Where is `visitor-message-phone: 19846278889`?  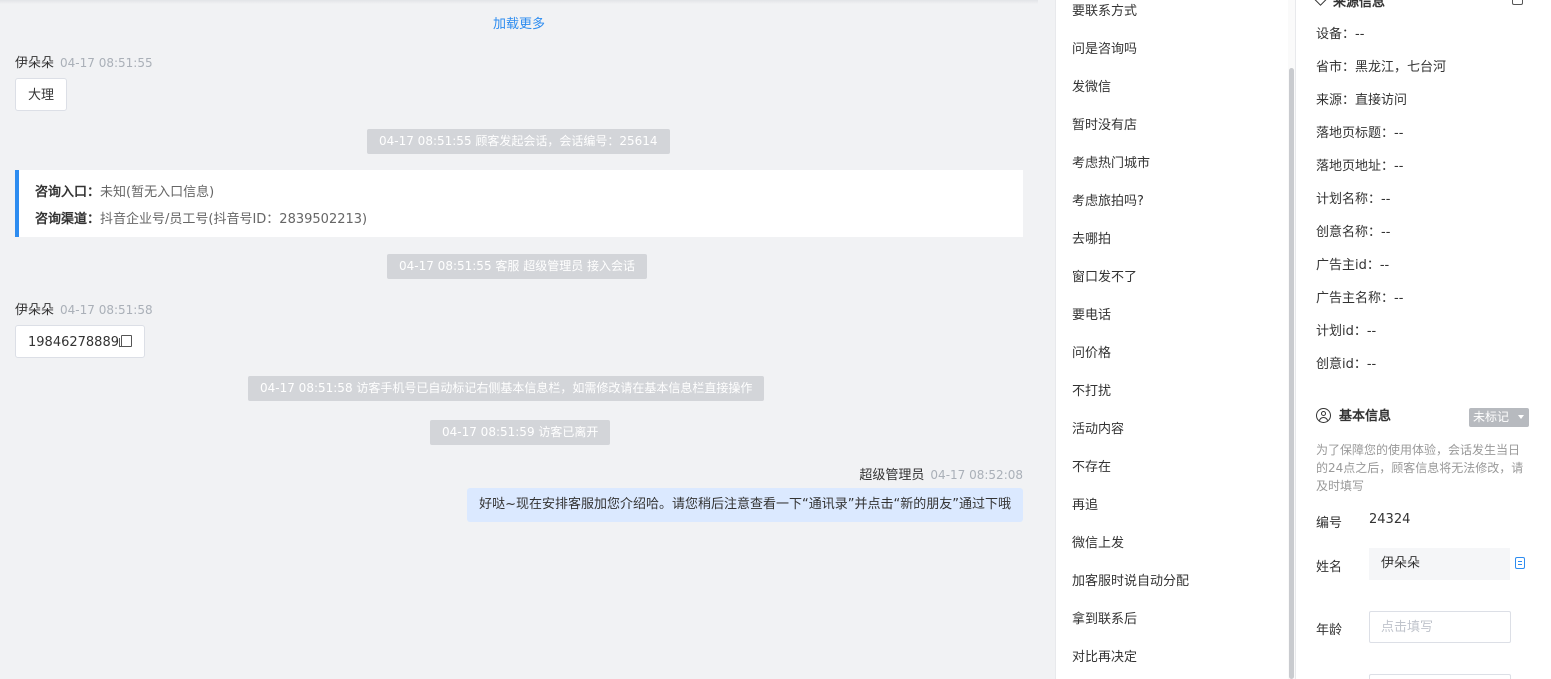 visitor-message-phone: 19846278889 is located at coordinates (80, 341).